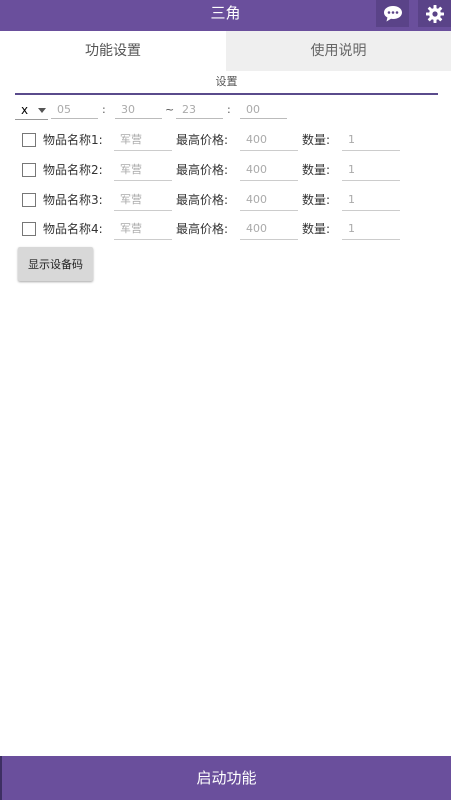  What do you see at coordinates (138, 110) in the screenshot?
I see `start-minute-field: 30` at bounding box center [138, 110].